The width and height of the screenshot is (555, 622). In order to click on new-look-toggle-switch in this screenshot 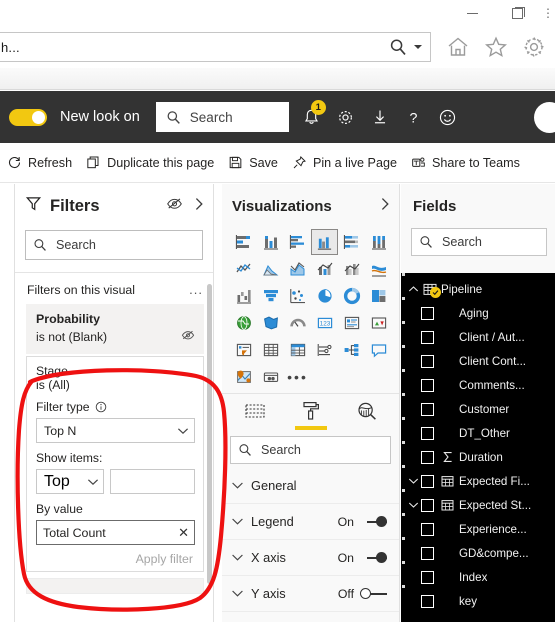, I will do `click(28, 117)`.